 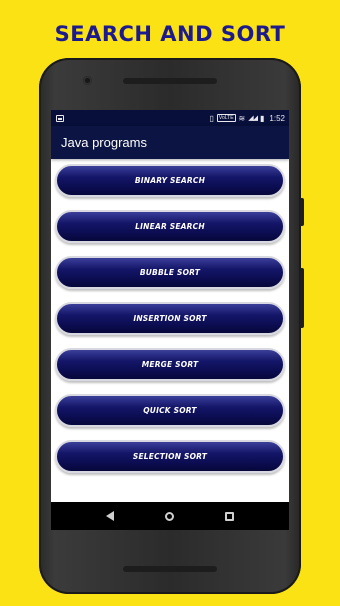 What do you see at coordinates (170, 118) in the screenshot?
I see `status-bar: ▯ VoLTE ≋ ◢◢ ▮ 1:52` at bounding box center [170, 118].